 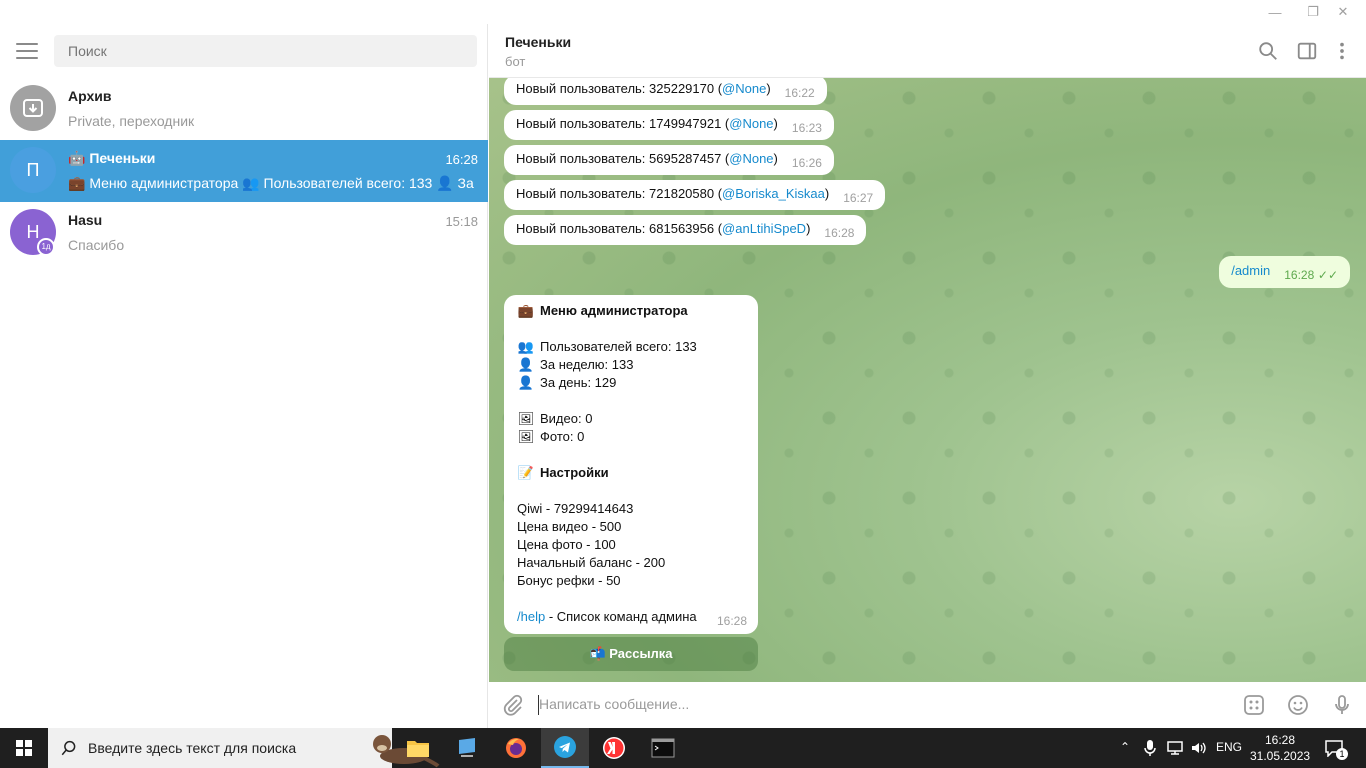 I want to click on folder-icon, so click(x=418, y=749).